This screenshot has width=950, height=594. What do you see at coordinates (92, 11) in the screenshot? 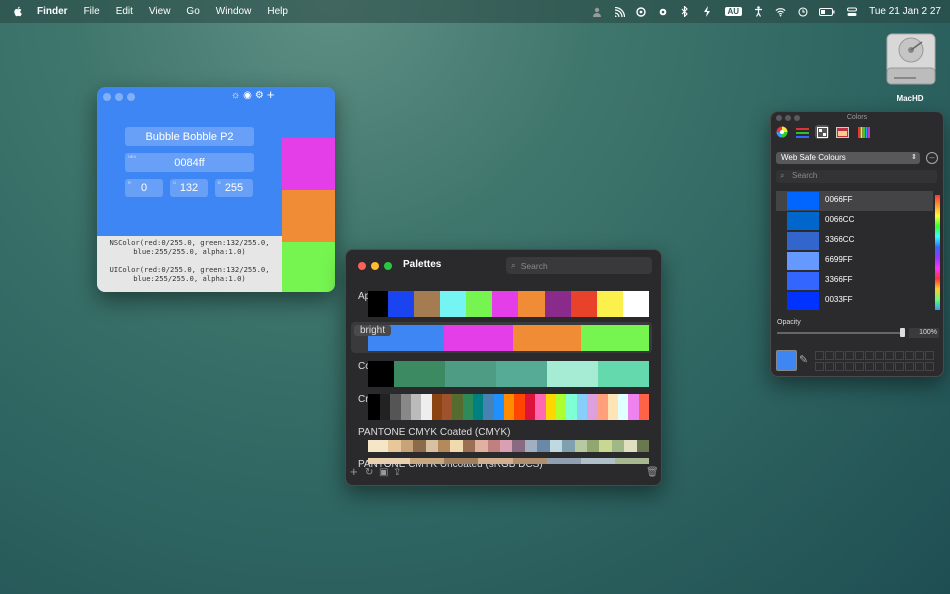
I see `menu-file: File` at bounding box center [92, 11].